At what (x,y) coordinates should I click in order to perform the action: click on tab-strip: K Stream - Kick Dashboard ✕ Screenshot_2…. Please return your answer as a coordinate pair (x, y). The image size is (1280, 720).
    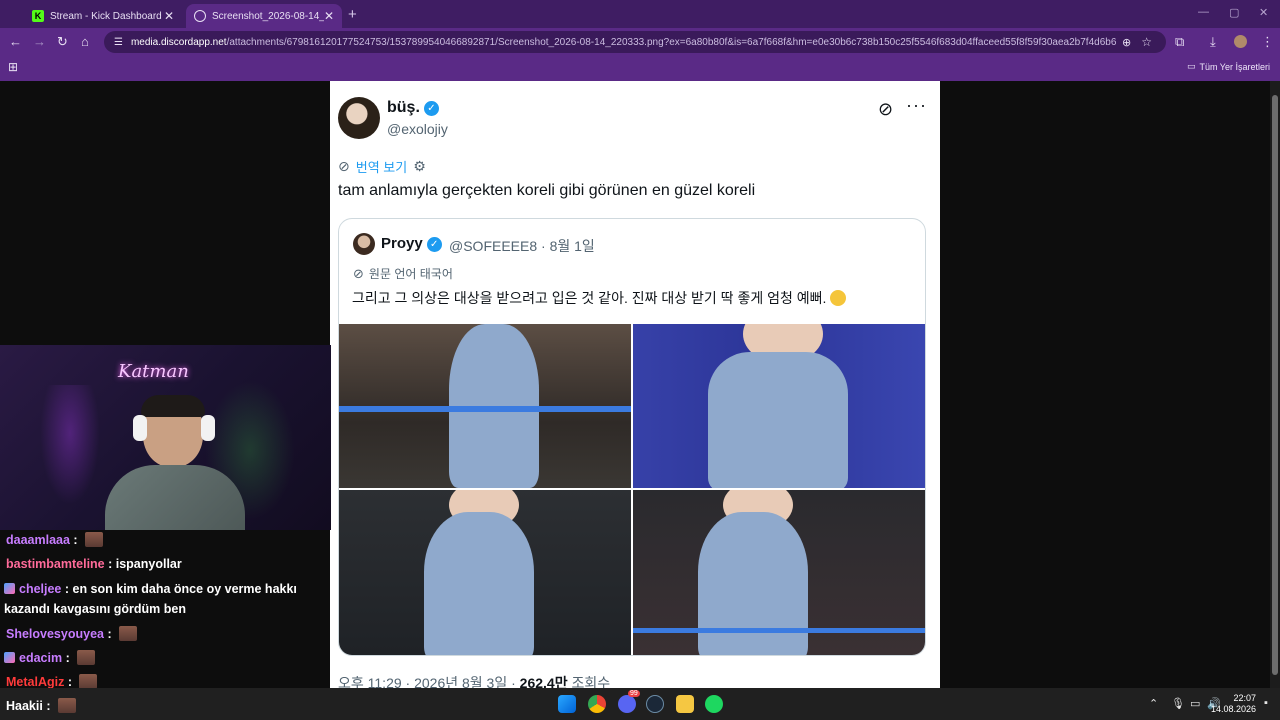
    Looking at the image, I should click on (640, 14).